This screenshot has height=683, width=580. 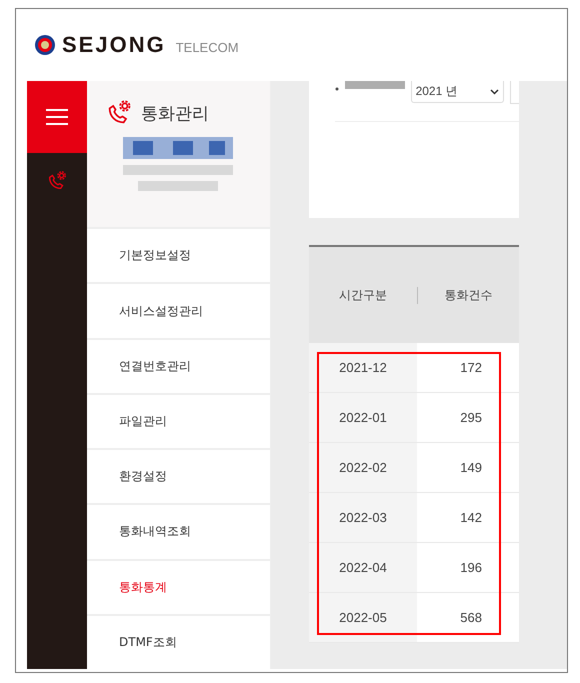 What do you see at coordinates (363, 517) in the screenshot?
I see `table-cell: 2022-03` at bounding box center [363, 517].